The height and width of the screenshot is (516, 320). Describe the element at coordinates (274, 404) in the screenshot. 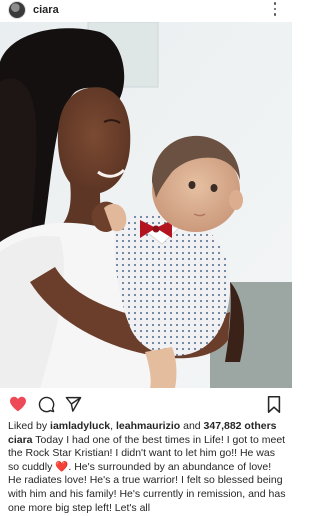

I see `bookmark-icon` at that location.